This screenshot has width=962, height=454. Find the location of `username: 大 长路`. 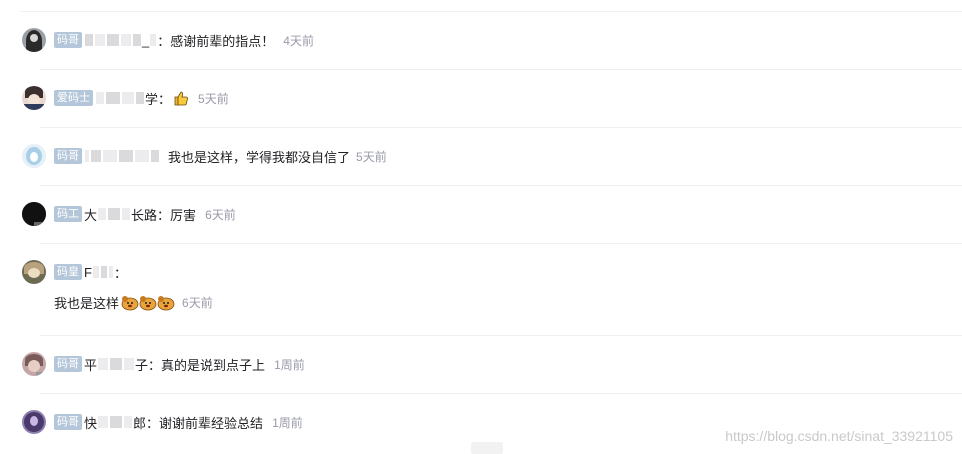

username: 大 长路 is located at coordinates (120, 214).